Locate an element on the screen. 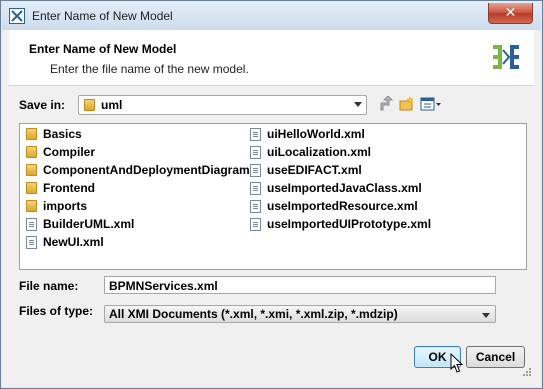  save-in-label: Save in: is located at coordinates (42, 105).